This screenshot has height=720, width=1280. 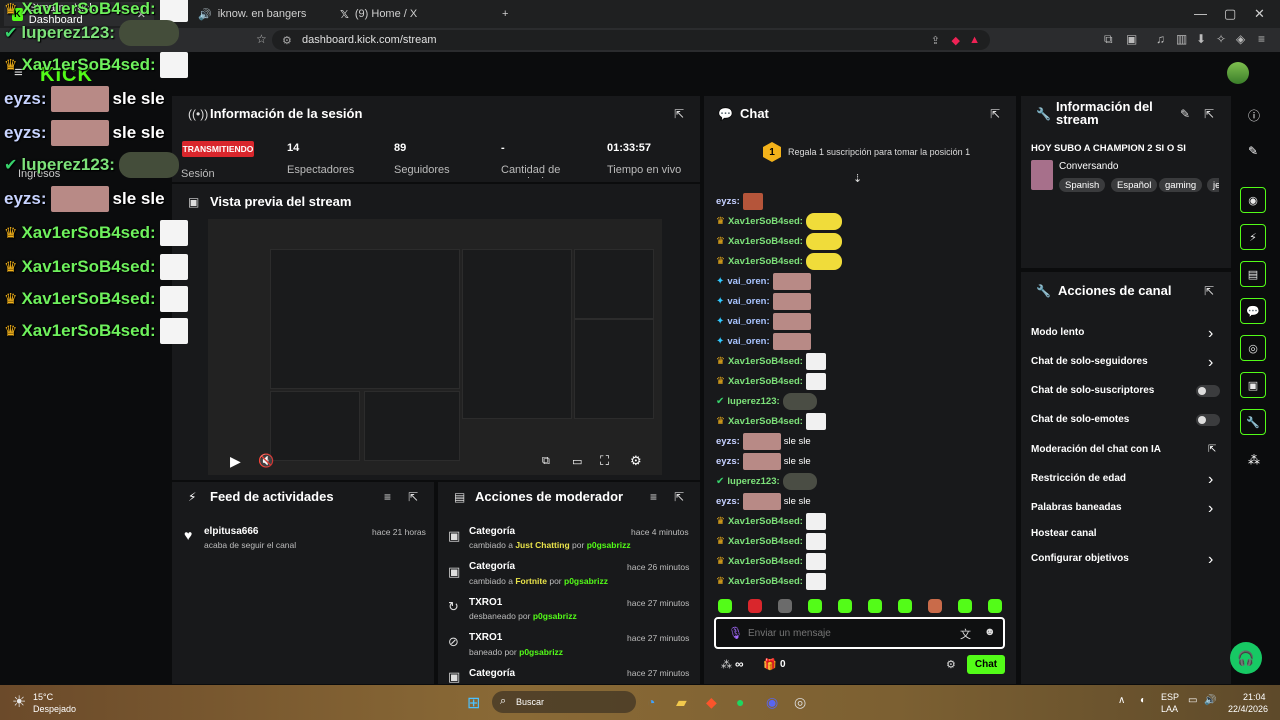 What do you see at coordinates (1181, 39) in the screenshot?
I see `sidebar-icon: ▥` at bounding box center [1181, 39].